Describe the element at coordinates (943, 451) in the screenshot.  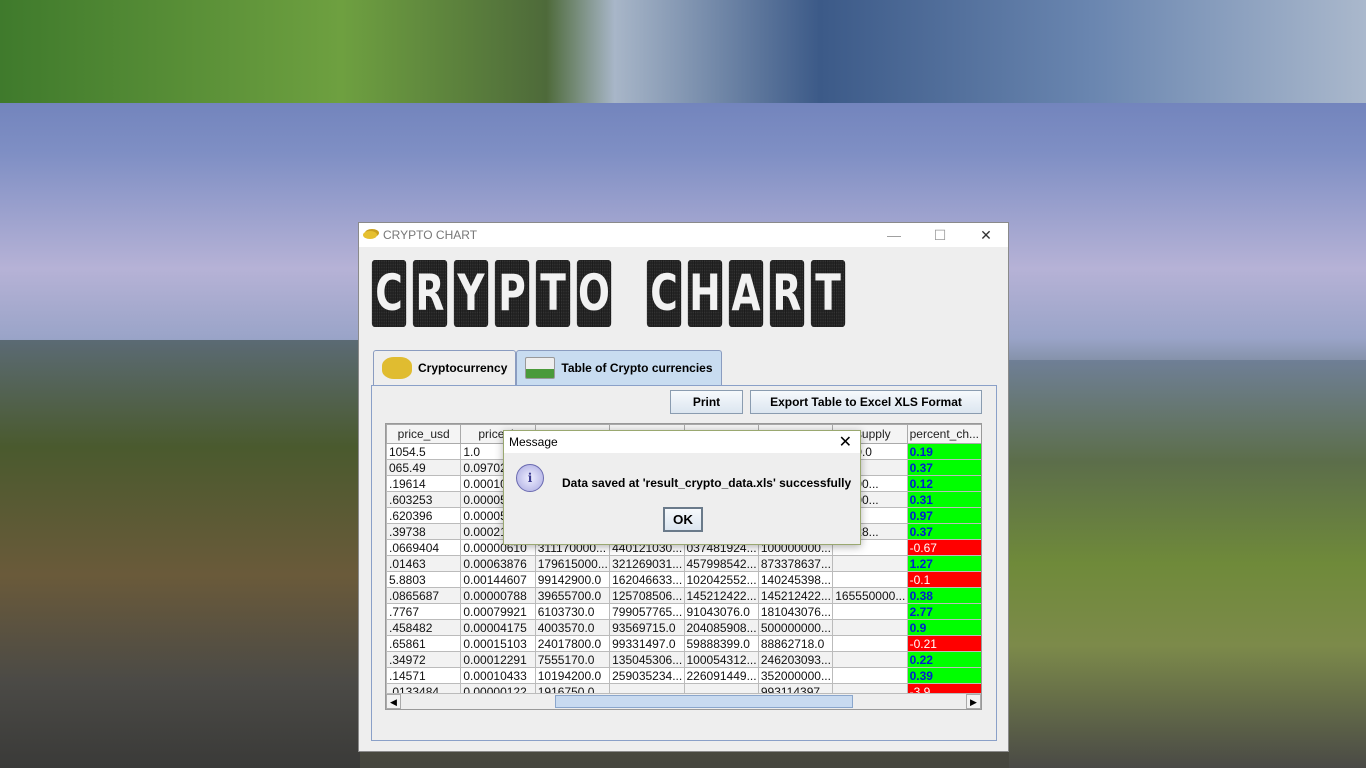
I see `percent-change-cell: 0.19` at that location.